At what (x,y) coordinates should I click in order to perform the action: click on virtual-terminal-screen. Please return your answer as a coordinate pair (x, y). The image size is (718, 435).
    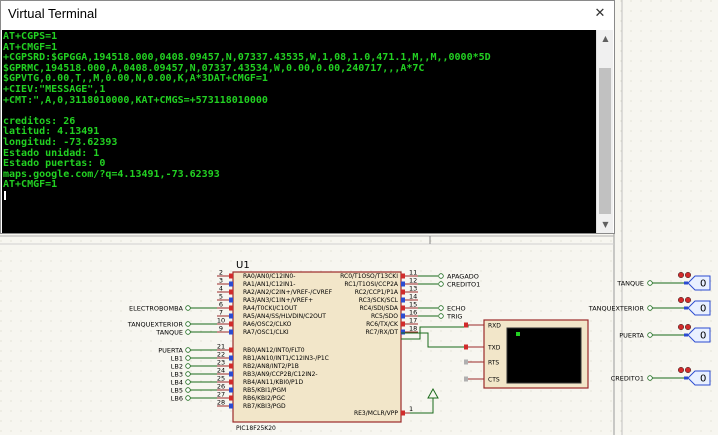
    Looking at the image, I should click on (544, 355).